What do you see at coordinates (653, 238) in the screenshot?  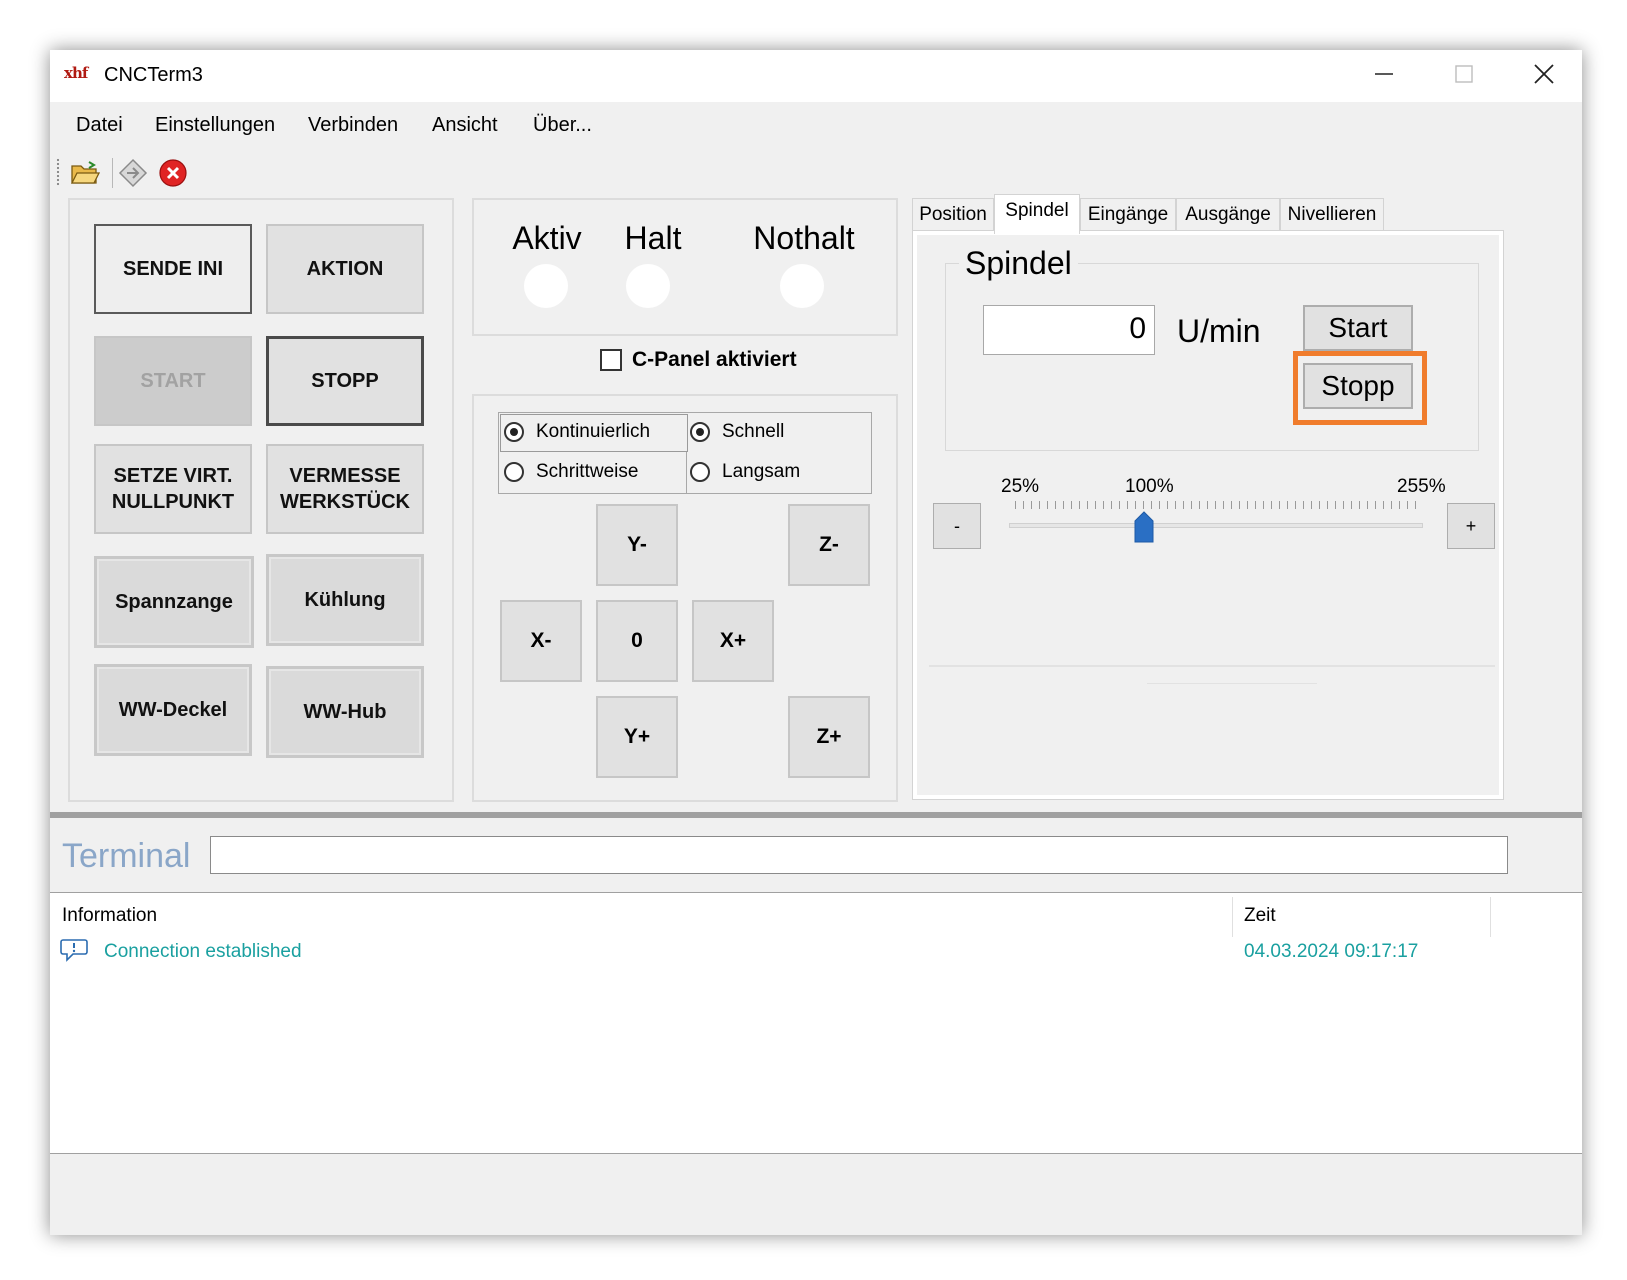 I see `halt-label: Halt` at bounding box center [653, 238].